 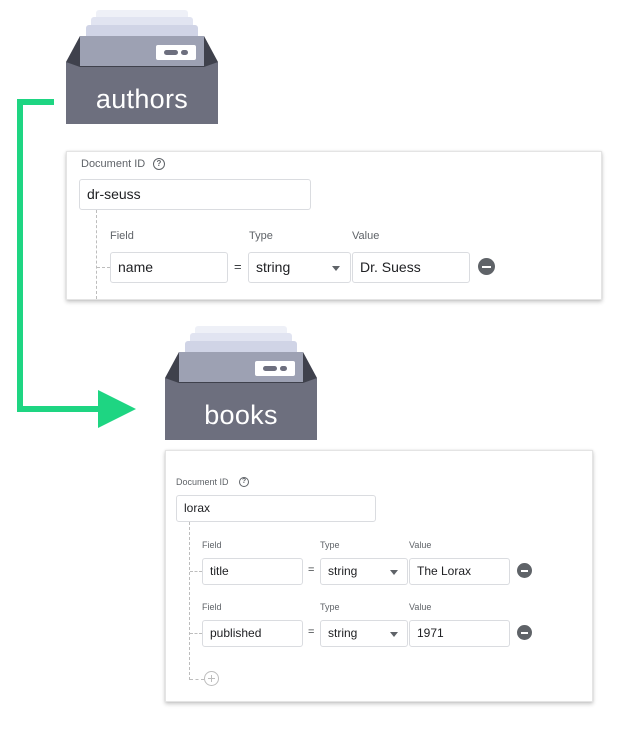 What do you see at coordinates (169, 267) in the screenshot?
I see `field-name-input: name` at bounding box center [169, 267].